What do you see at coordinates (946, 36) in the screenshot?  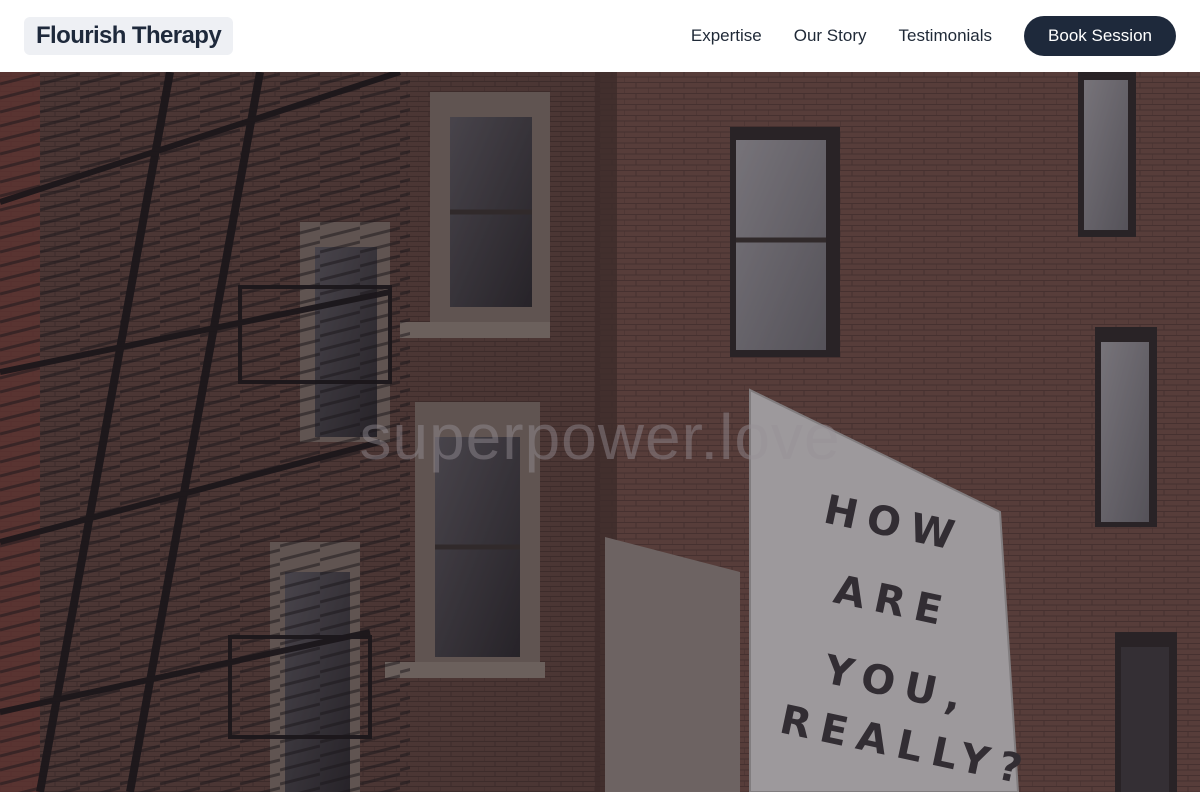 I see `nav-link-testimonials: Testimonials` at bounding box center [946, 36].